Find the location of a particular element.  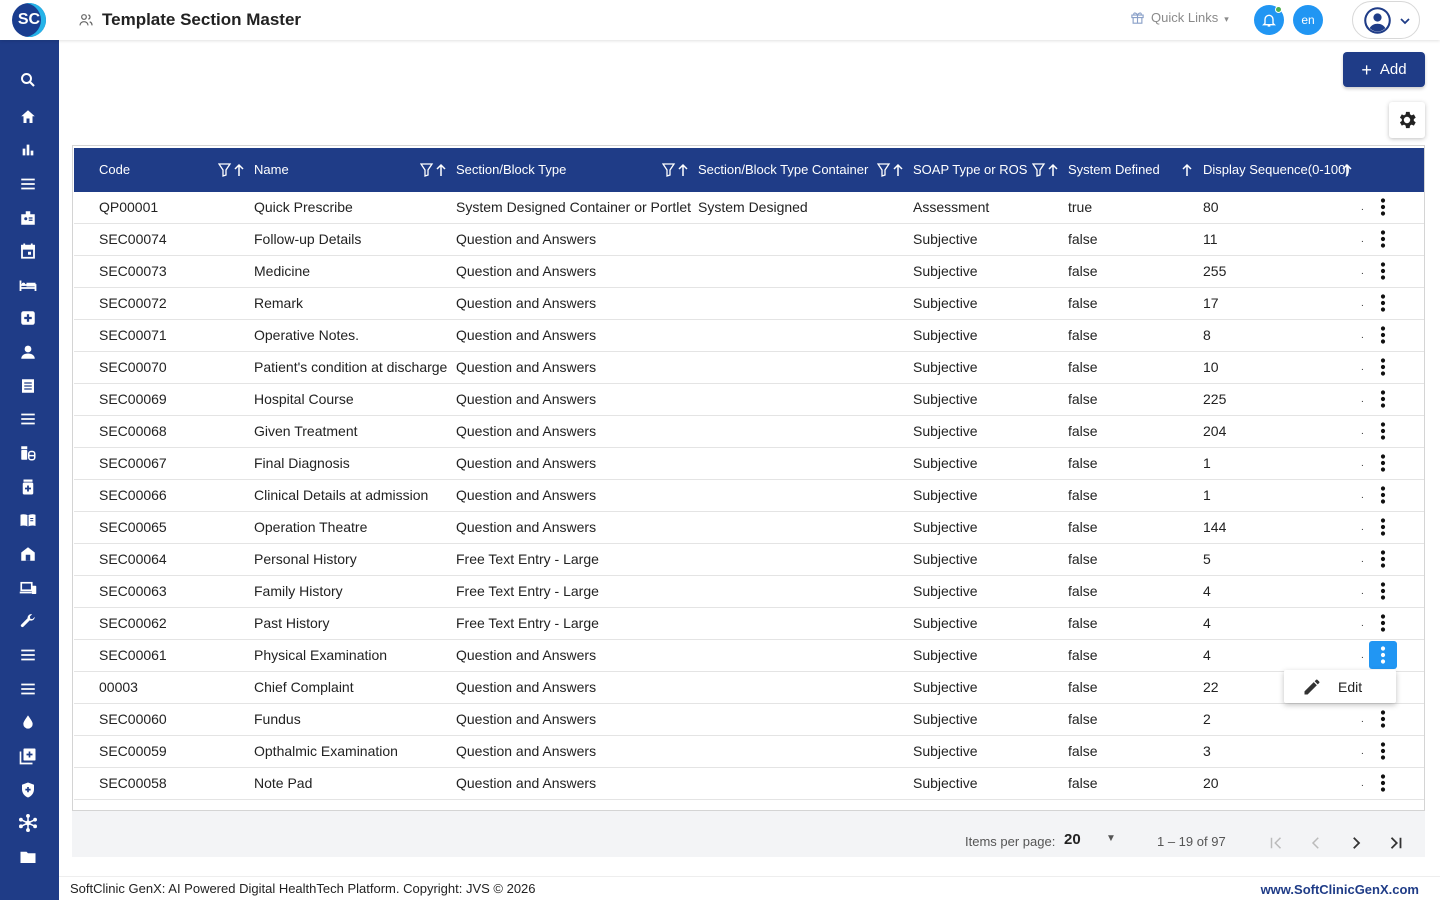

previous-page-icon is located at coordinates (1316, 844).